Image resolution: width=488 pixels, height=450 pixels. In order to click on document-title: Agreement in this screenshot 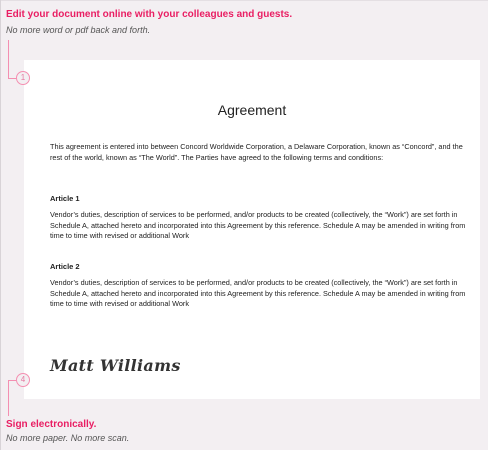, I will do `click(252, 110)`.